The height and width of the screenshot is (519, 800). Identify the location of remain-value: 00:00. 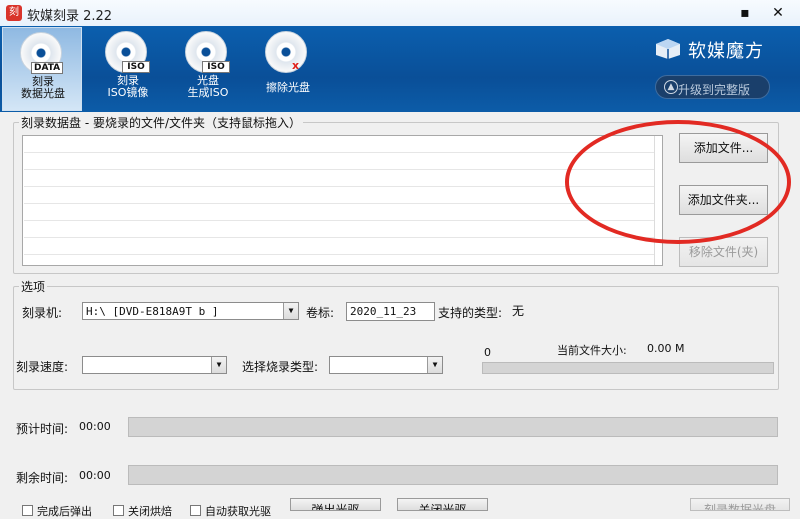
(95, 475).